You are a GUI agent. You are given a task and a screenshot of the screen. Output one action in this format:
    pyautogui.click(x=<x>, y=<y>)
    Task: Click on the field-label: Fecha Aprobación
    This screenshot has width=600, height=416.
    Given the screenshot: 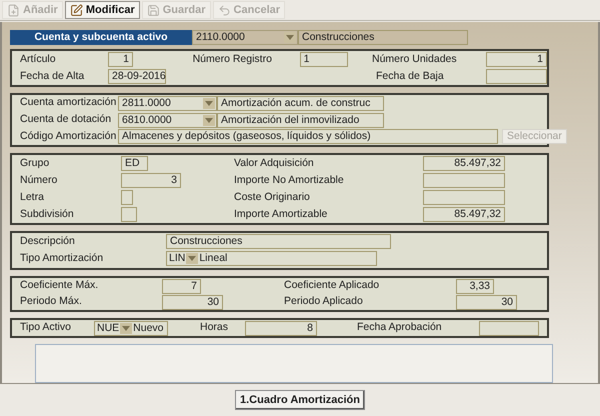 What is the action you would take?
    pyautogui.click(x=400, y=328)
    